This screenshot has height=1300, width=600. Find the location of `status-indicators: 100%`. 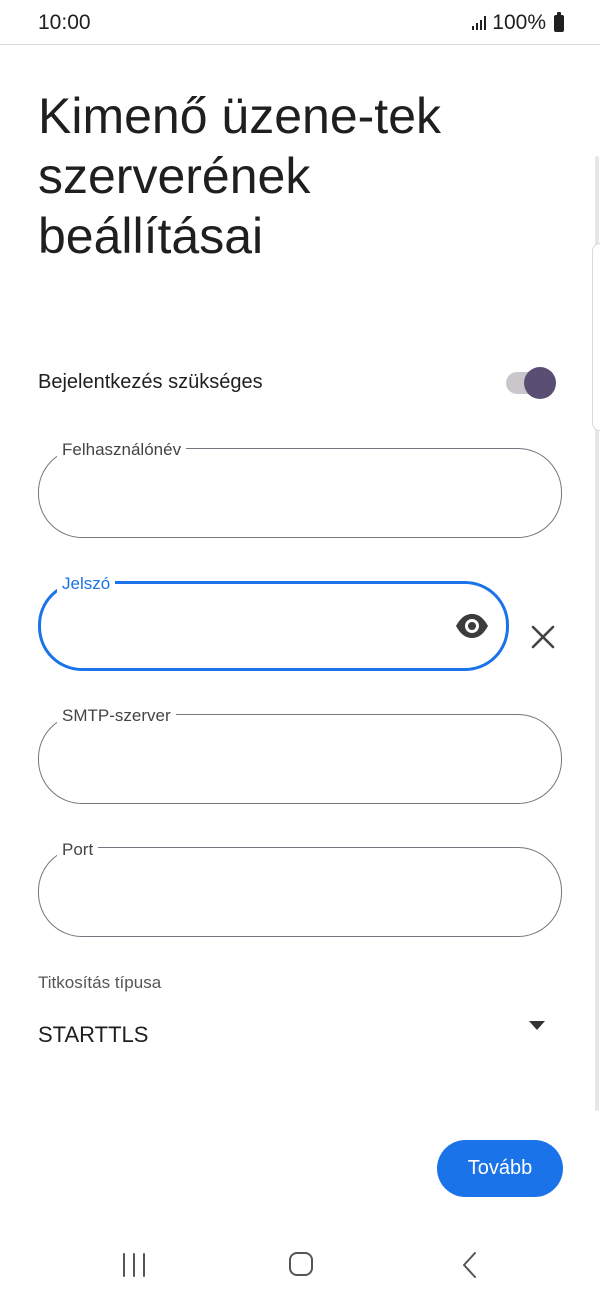

status-indicators: 100% is located at coordinates (518, 23).